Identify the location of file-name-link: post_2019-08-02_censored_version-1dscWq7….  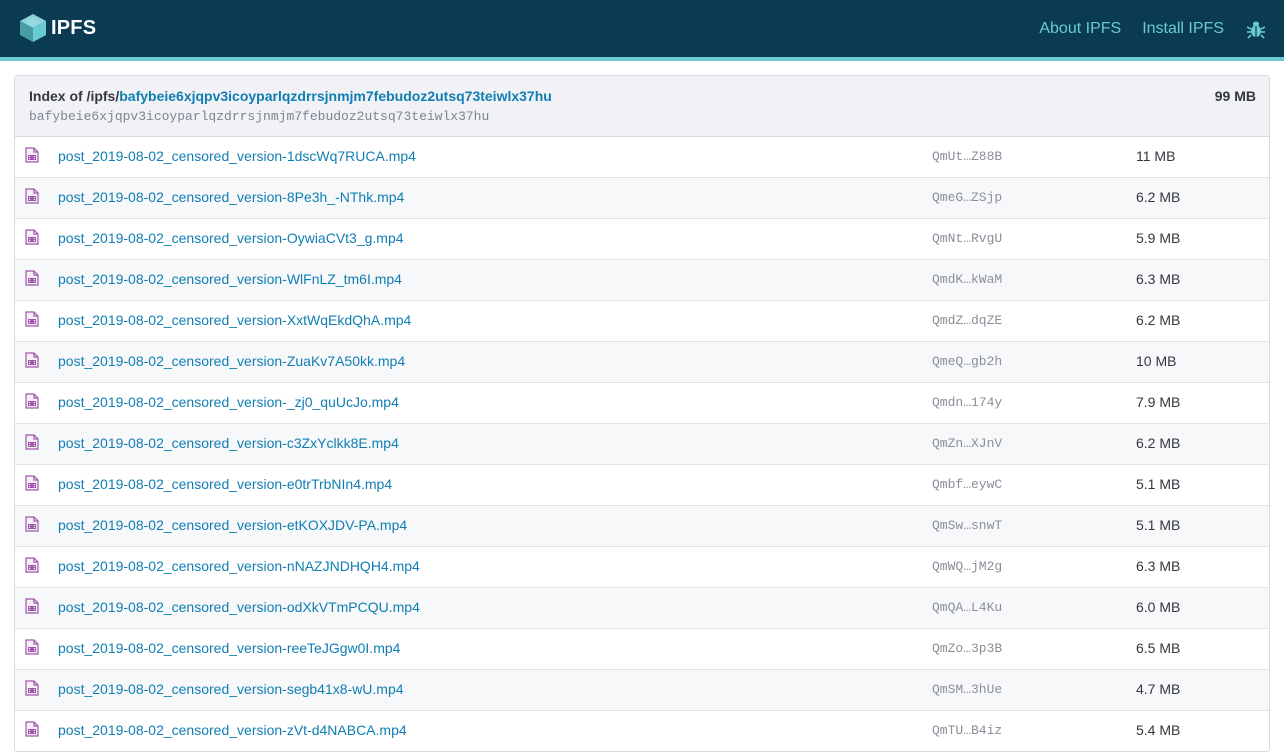
(237, 156).